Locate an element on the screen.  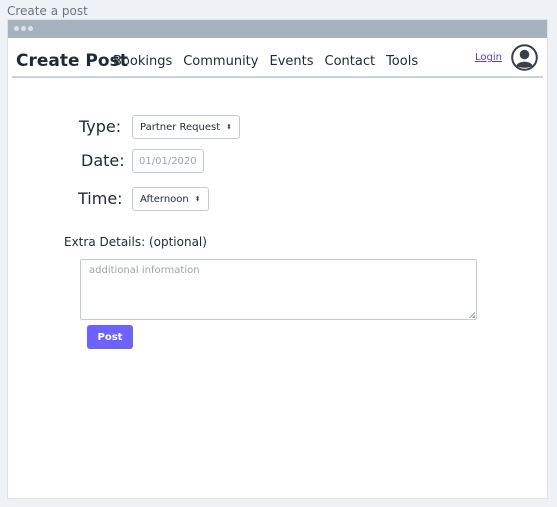
login-link: Login is located at coordinates (488, 57).